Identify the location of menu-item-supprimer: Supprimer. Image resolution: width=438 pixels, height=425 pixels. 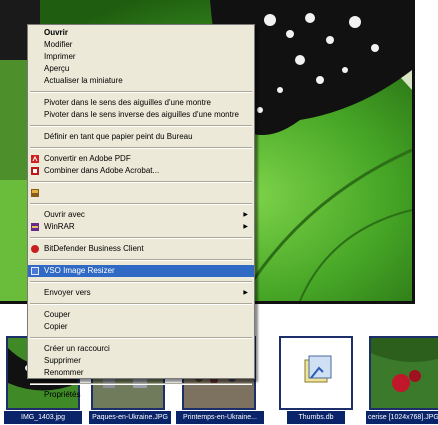
(141, 361).